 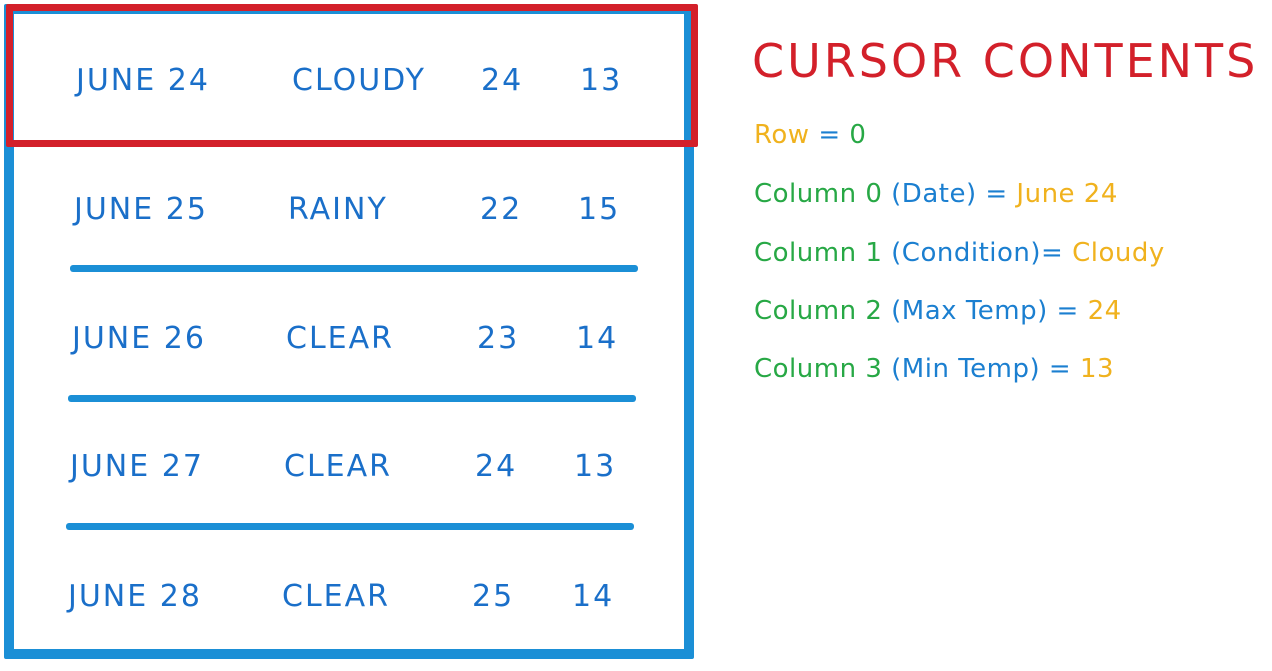 I want to click on column-2-line: Column 2 (Max Temp) = 24, so click(x=938, y=311).